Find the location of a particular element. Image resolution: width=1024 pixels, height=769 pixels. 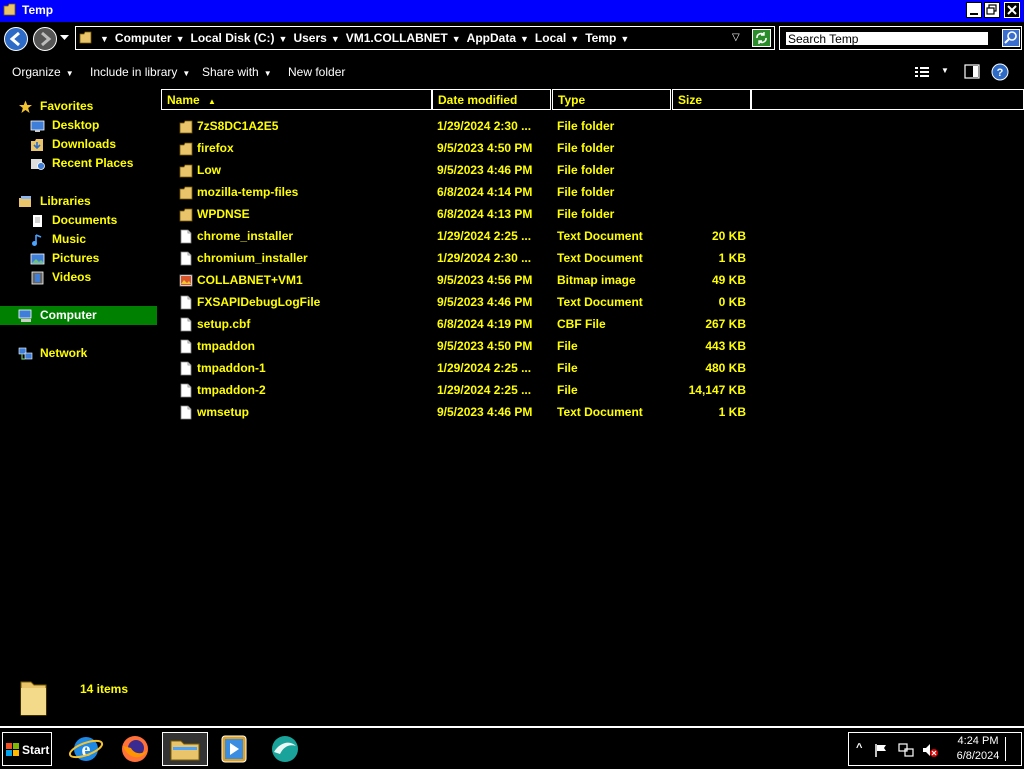

recent-pages-dropdown is located at coordinates (64, 38).